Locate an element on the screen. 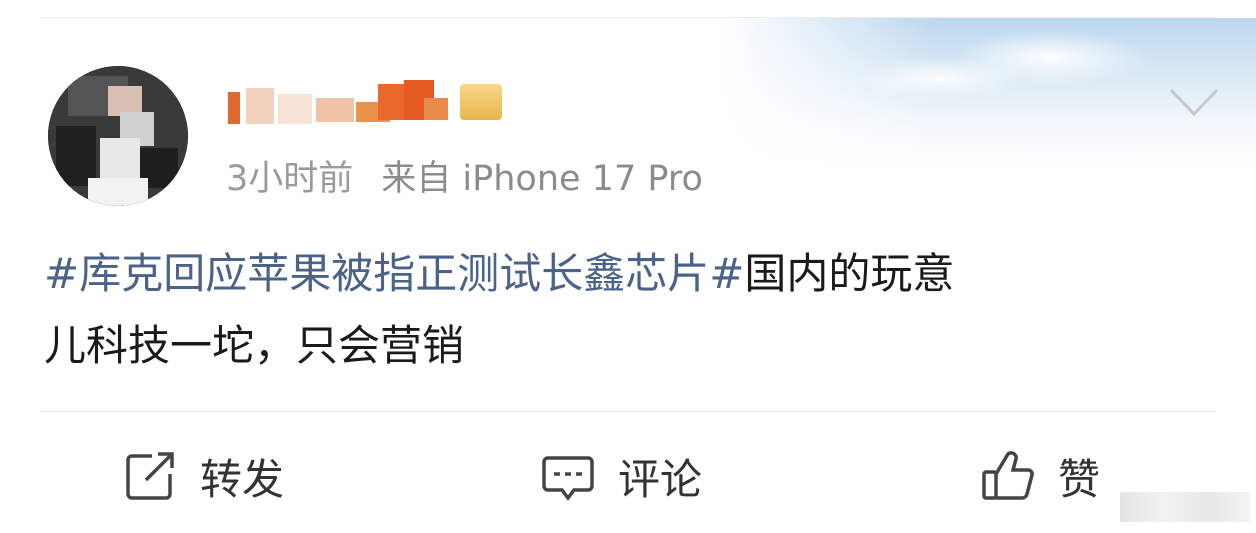 This screenshot has height=533, width=1256. redacted-overlay is located at coordinates (1185, 507).